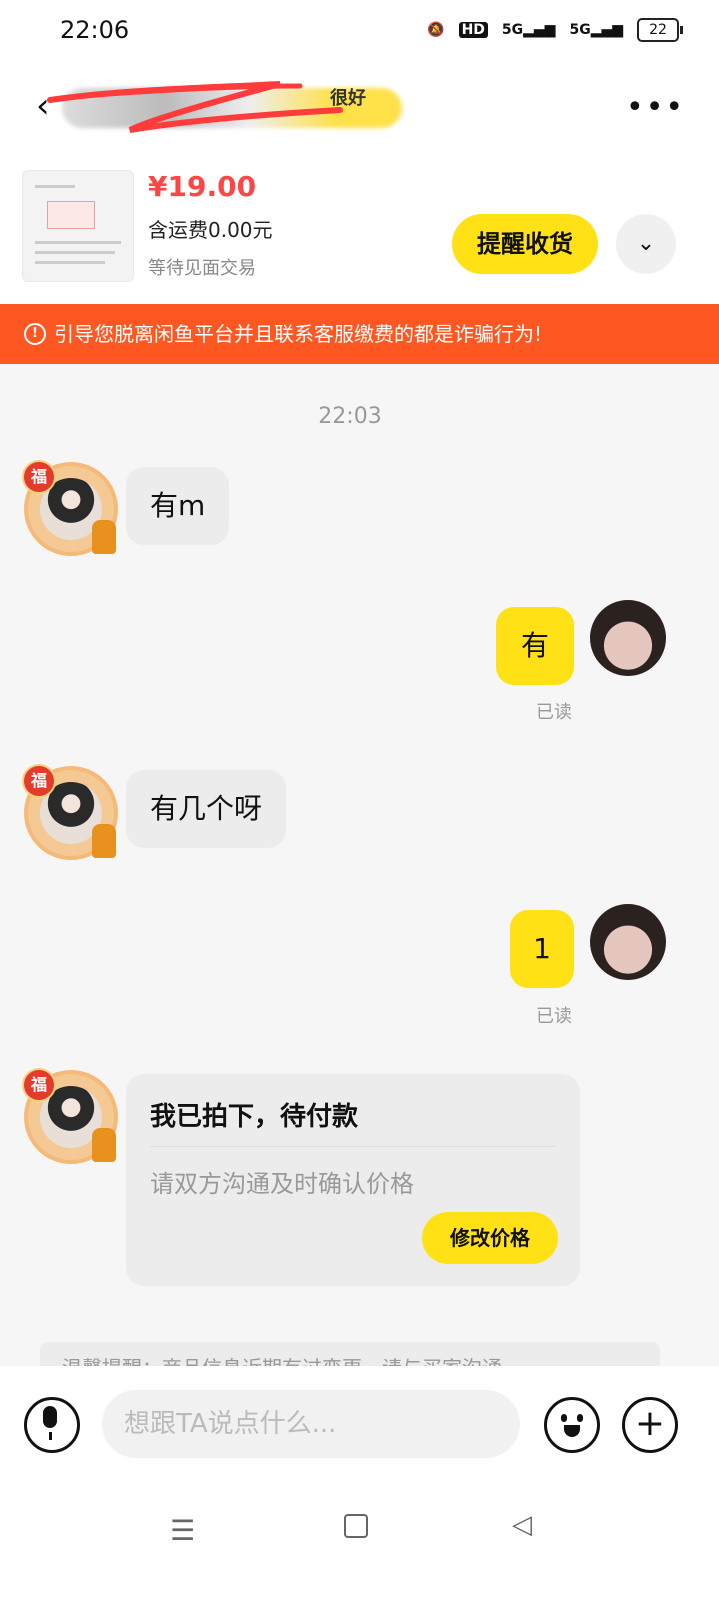 Image resolution: width=719 pixels, height=1612 pixels. What do you see at coordinates (353, 1146) in the screenshot?
I see `card-divider` at bounding box center [353, 1146].